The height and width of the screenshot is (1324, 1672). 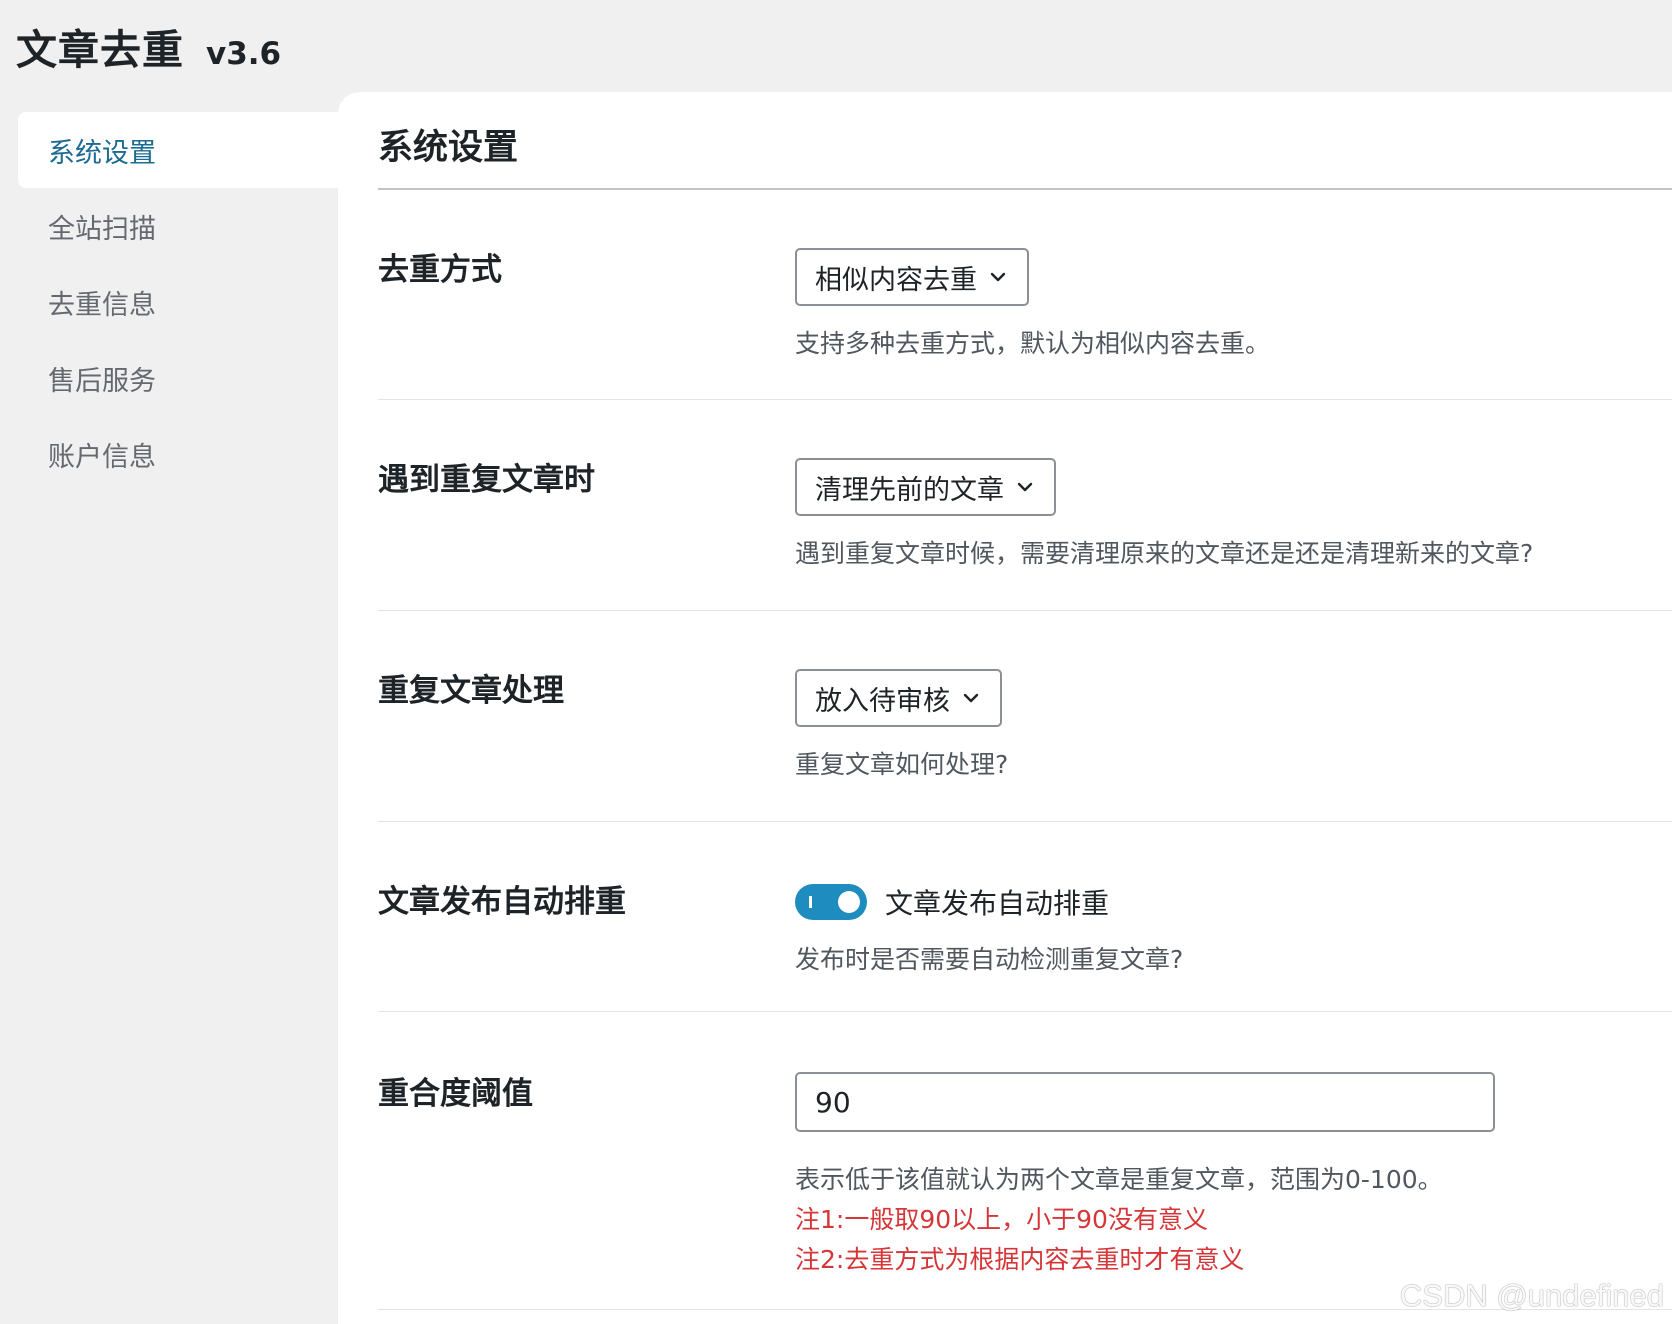 What do you see at coordinates (997, 903) in the screenshot?
I see `toggle-label: 文章发布自动排重` at bounding box center [997, 903].